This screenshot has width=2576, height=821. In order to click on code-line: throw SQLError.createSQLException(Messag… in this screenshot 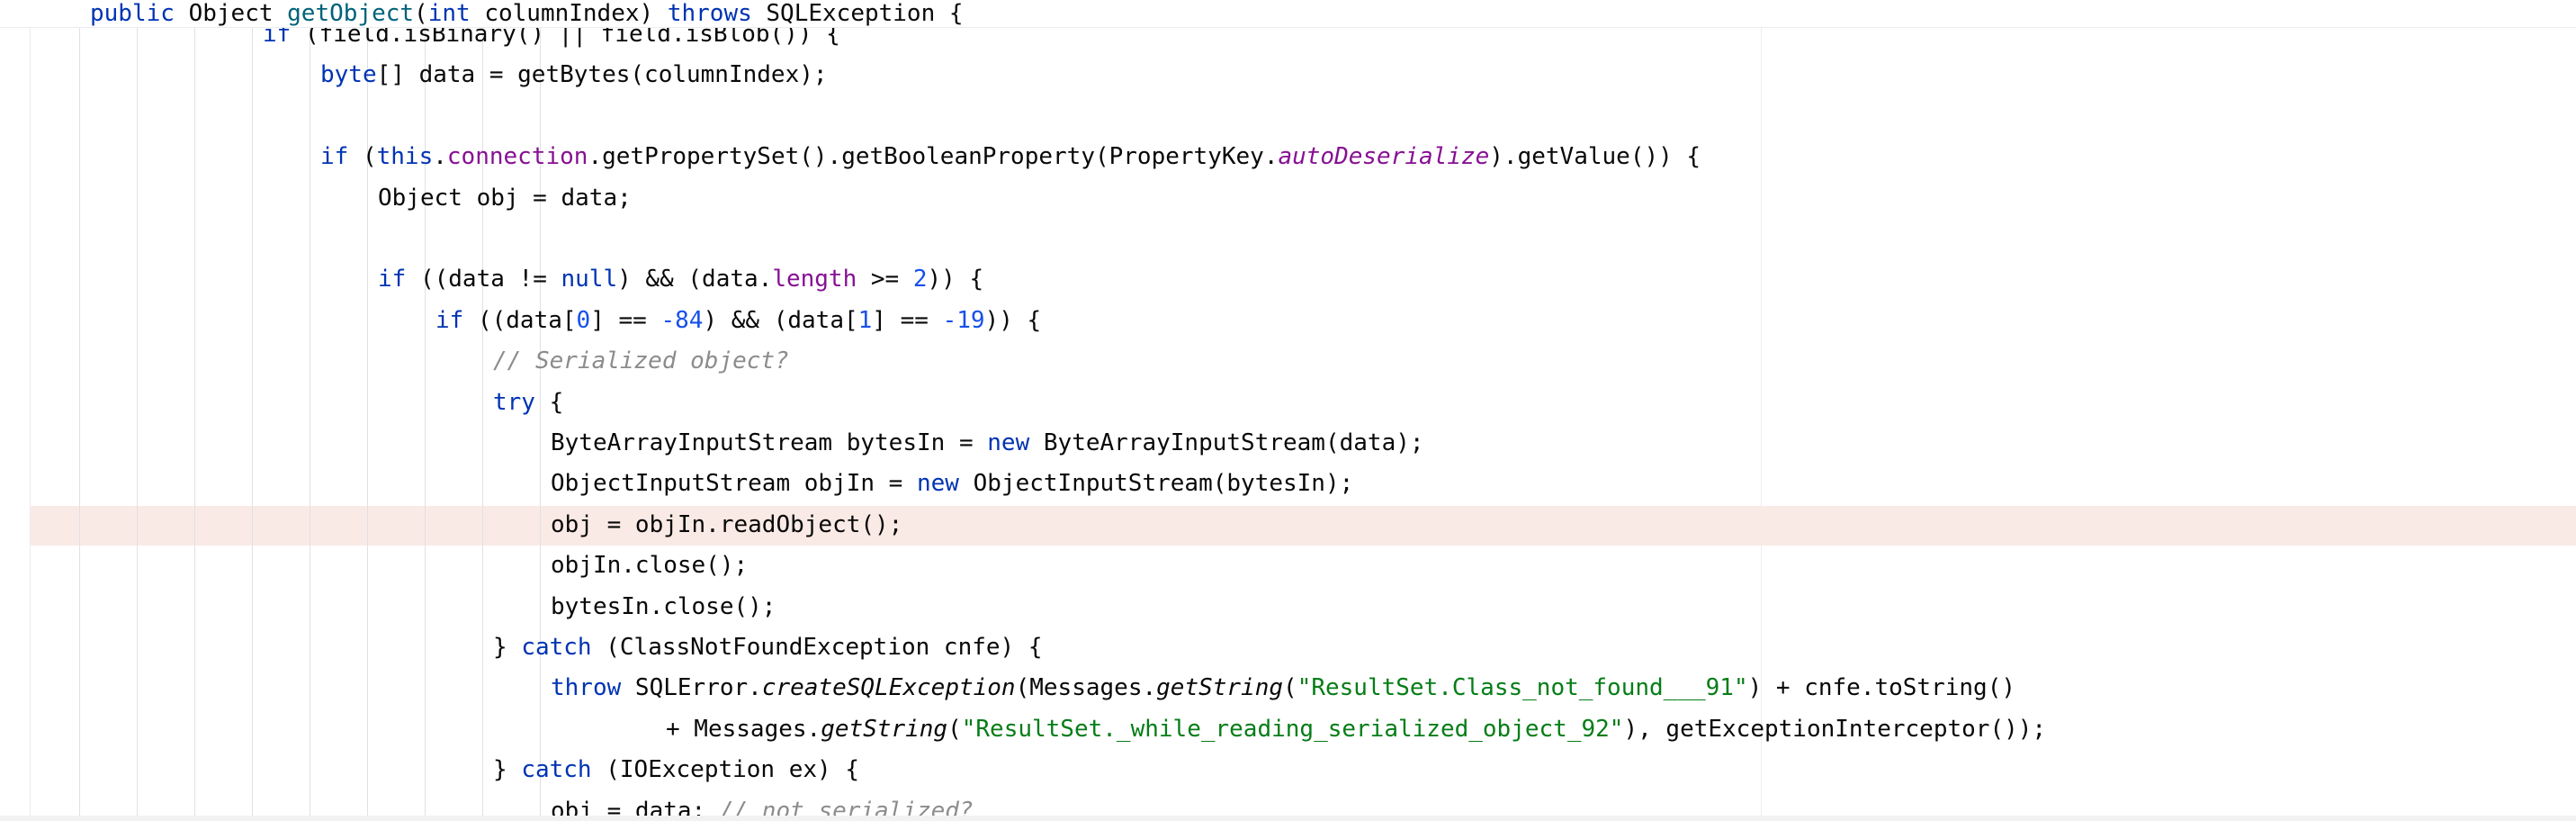, I will do `click(1283, 688)`.